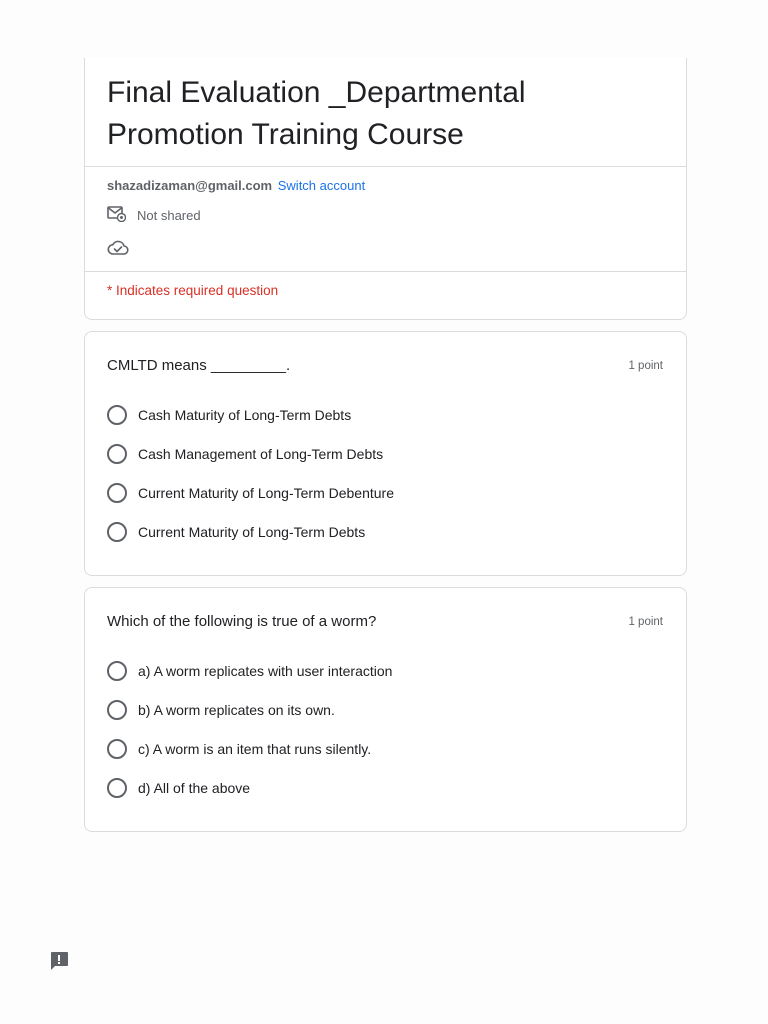 This screenshot has height=1024, width=768. I want to click on required-note: * Indicates required question, so click(193, 290).